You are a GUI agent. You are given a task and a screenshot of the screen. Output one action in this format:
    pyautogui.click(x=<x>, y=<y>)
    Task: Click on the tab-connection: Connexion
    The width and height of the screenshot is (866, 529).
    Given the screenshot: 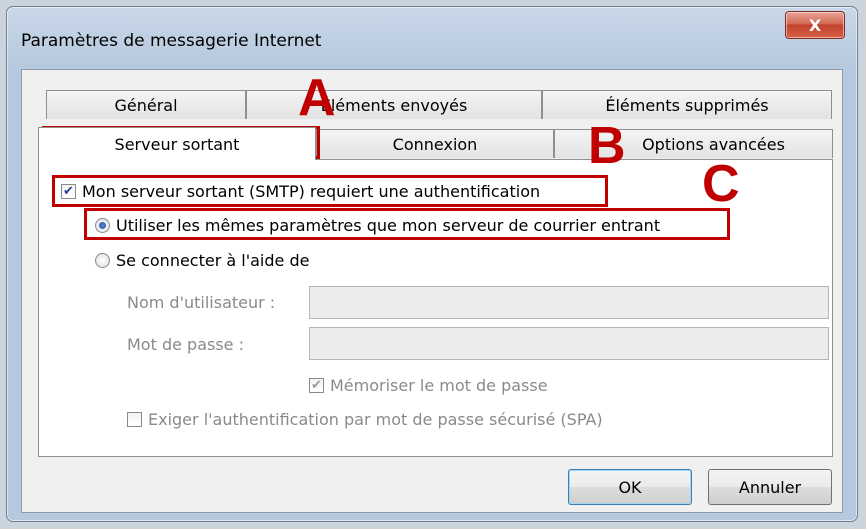 What is the action you would take?
    pyautogui.click(x=435, y=143)
    